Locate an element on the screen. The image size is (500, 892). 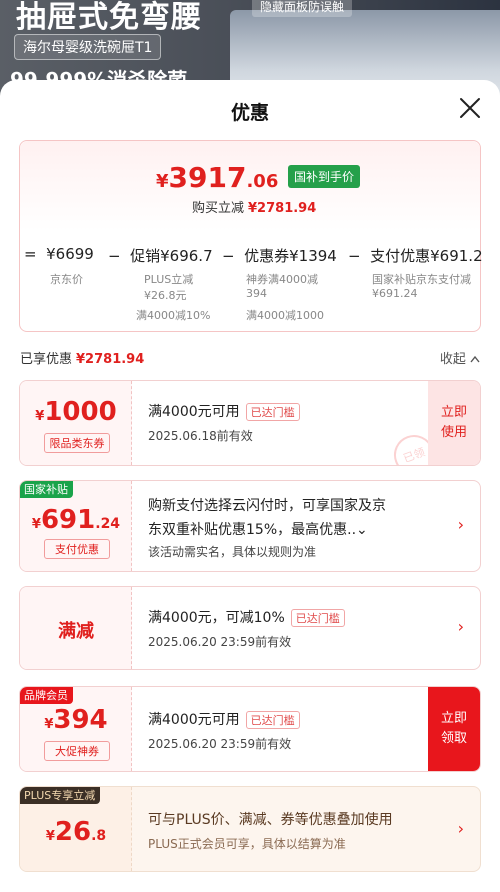
coupon-amount: ¥394 is located at coordinates (76, 720).